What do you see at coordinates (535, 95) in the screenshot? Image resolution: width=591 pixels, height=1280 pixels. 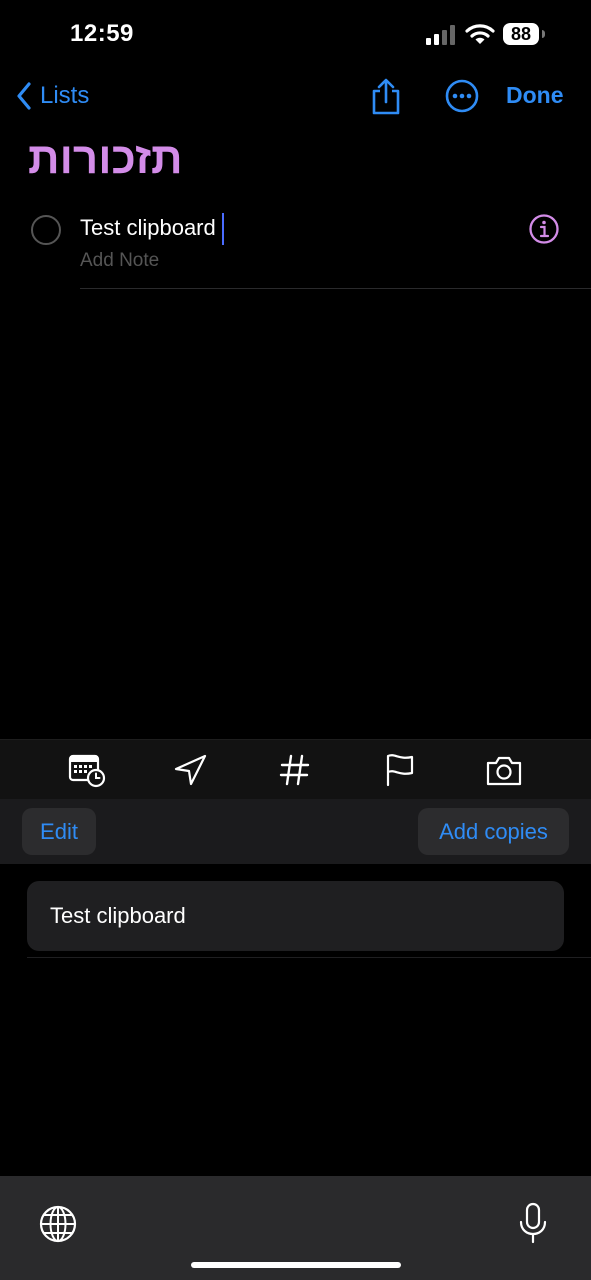 I see `done-button: Done` at bounding box center [535, 95].